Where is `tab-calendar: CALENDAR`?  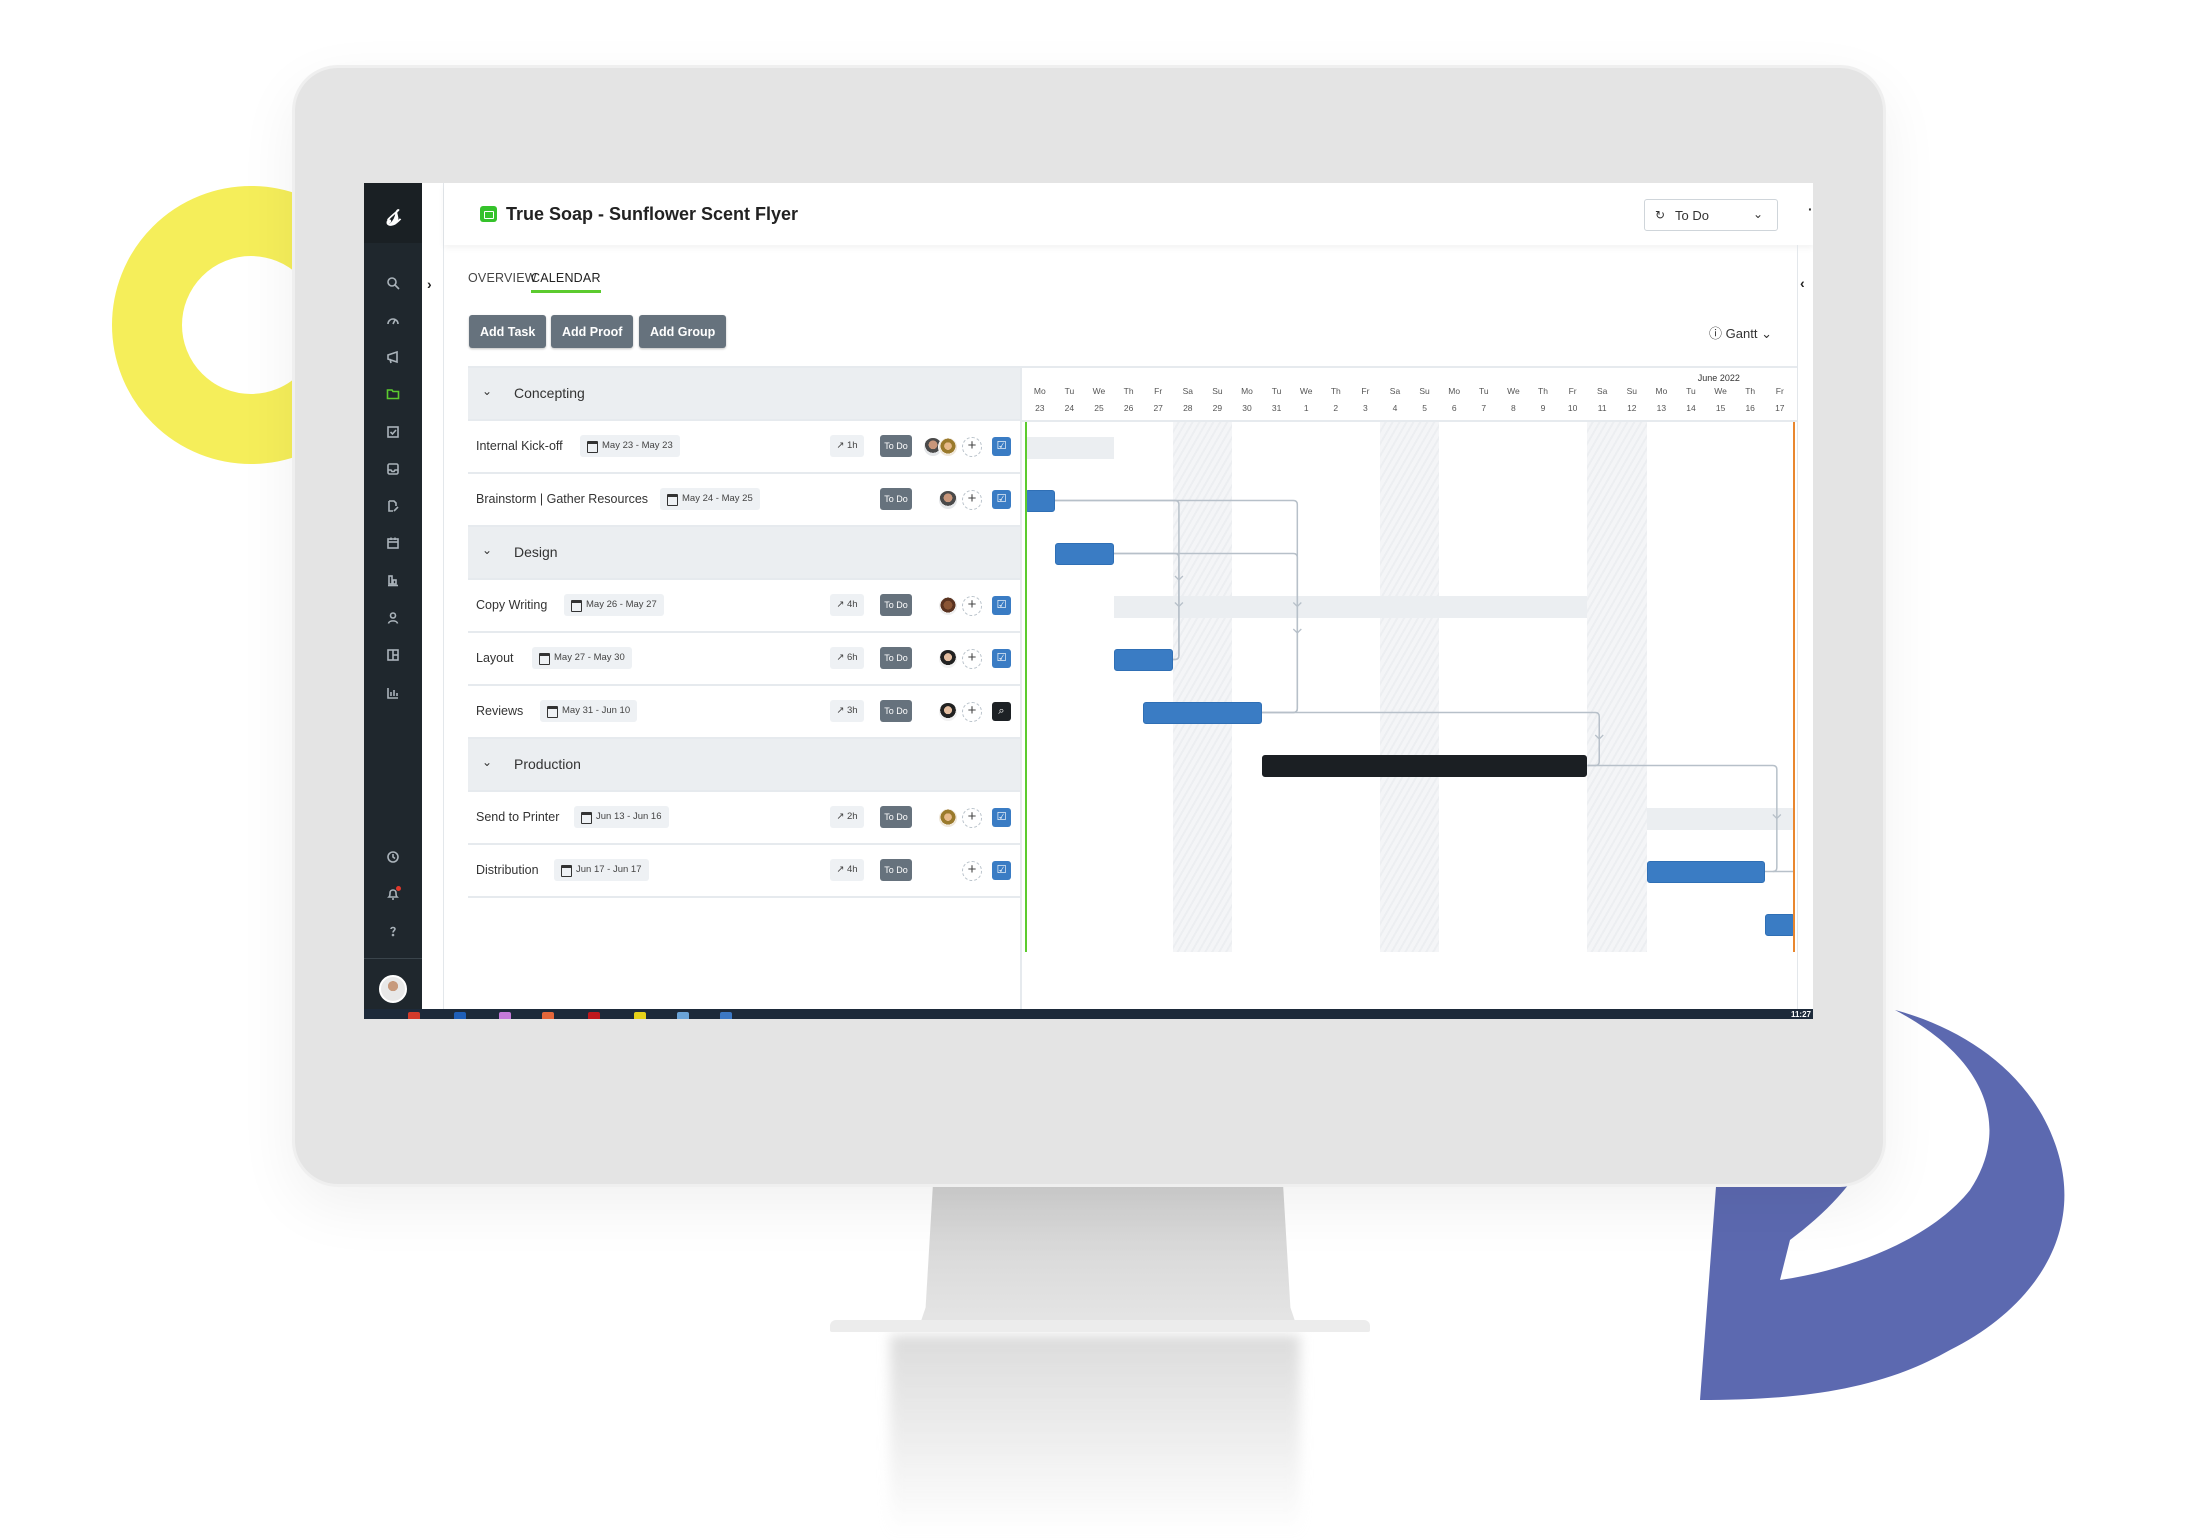
tab-calendar: CALENDAR is located at coordinates (566, 282).